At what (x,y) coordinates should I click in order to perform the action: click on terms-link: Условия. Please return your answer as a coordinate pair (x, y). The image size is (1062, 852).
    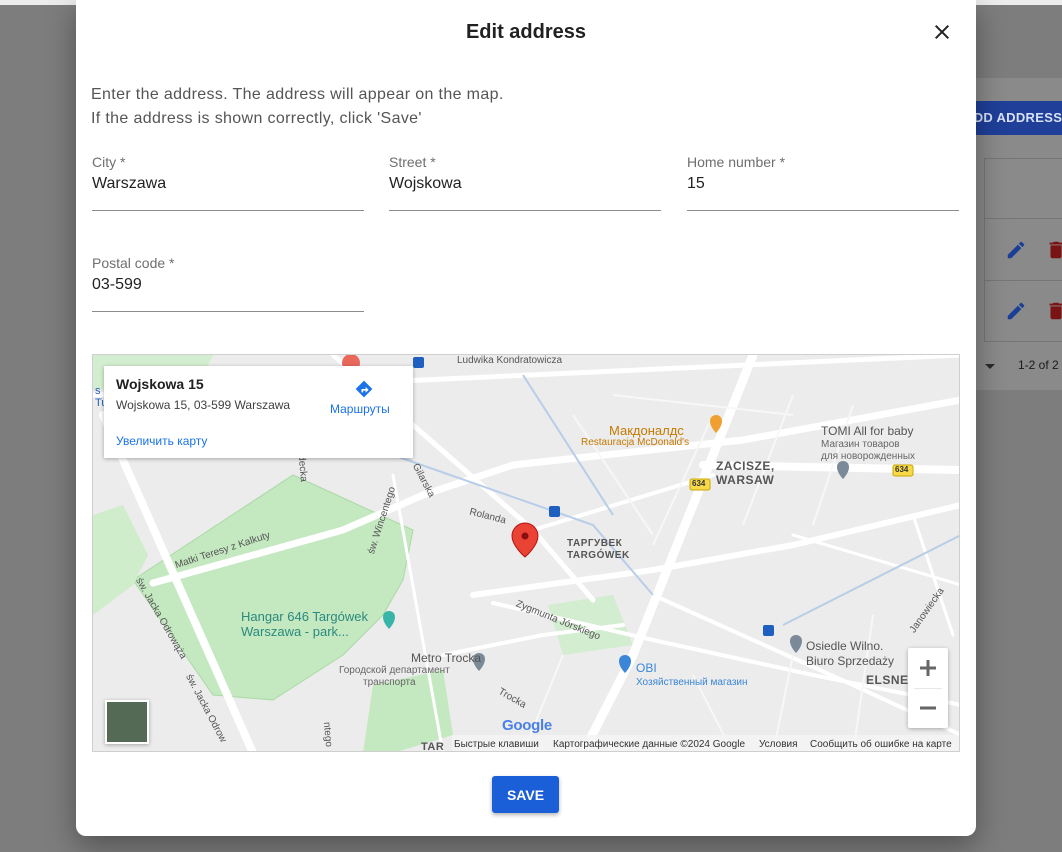
    Looking at the image, I should click on (778, 744).